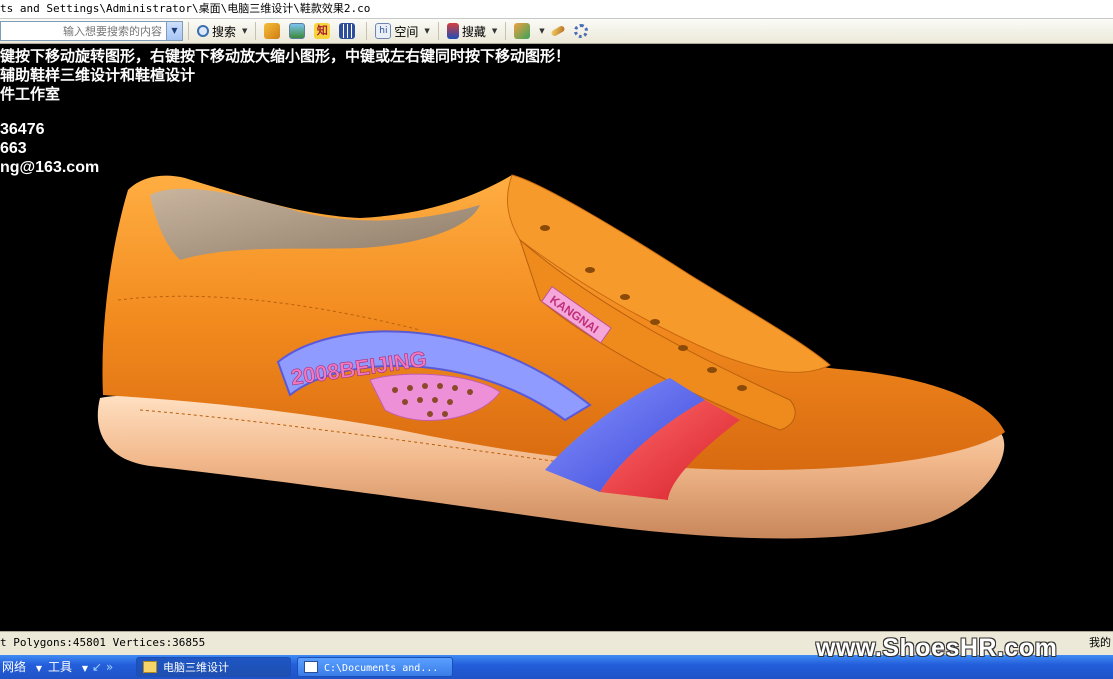  I want to click on search-box: ▼, so click(91, 31).